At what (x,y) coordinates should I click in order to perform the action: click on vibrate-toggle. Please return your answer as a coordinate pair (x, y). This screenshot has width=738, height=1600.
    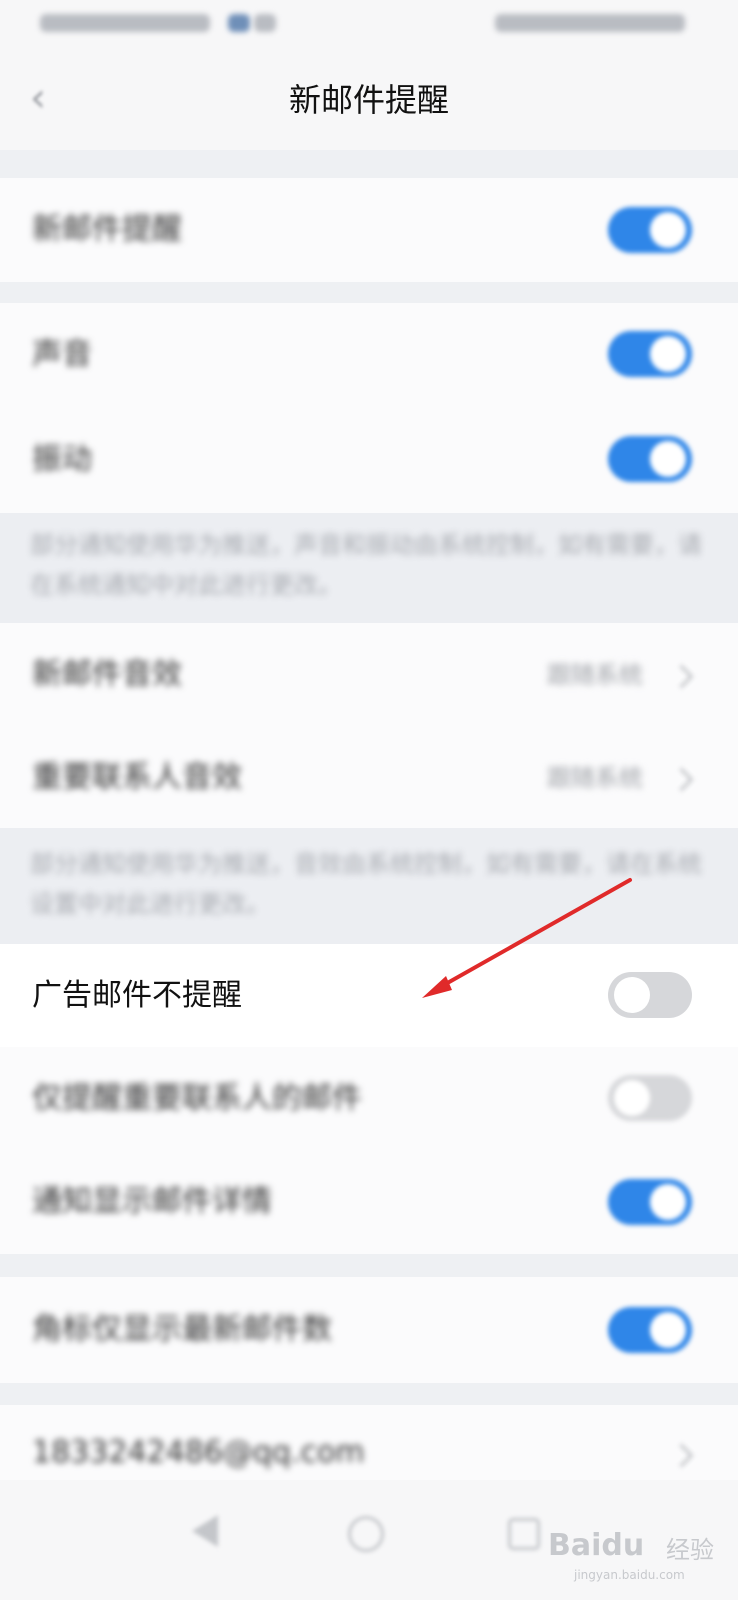
    Looking at the image, I should click on (650, 459).